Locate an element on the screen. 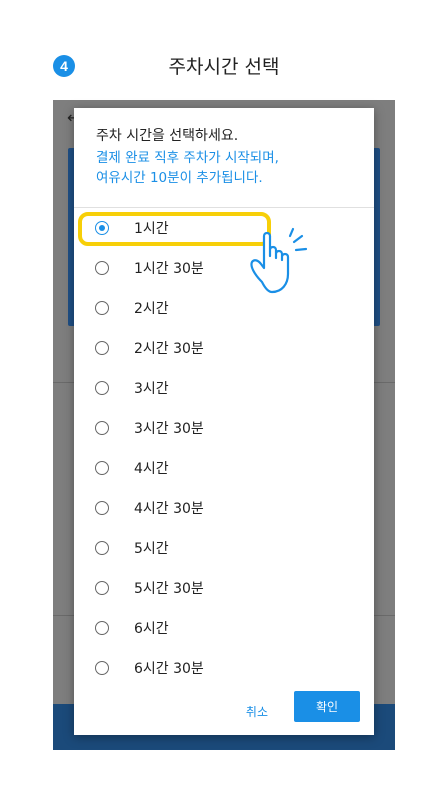  instruction-text: 주차 시간을 선택하세요. is located at coordinates (167, 136).